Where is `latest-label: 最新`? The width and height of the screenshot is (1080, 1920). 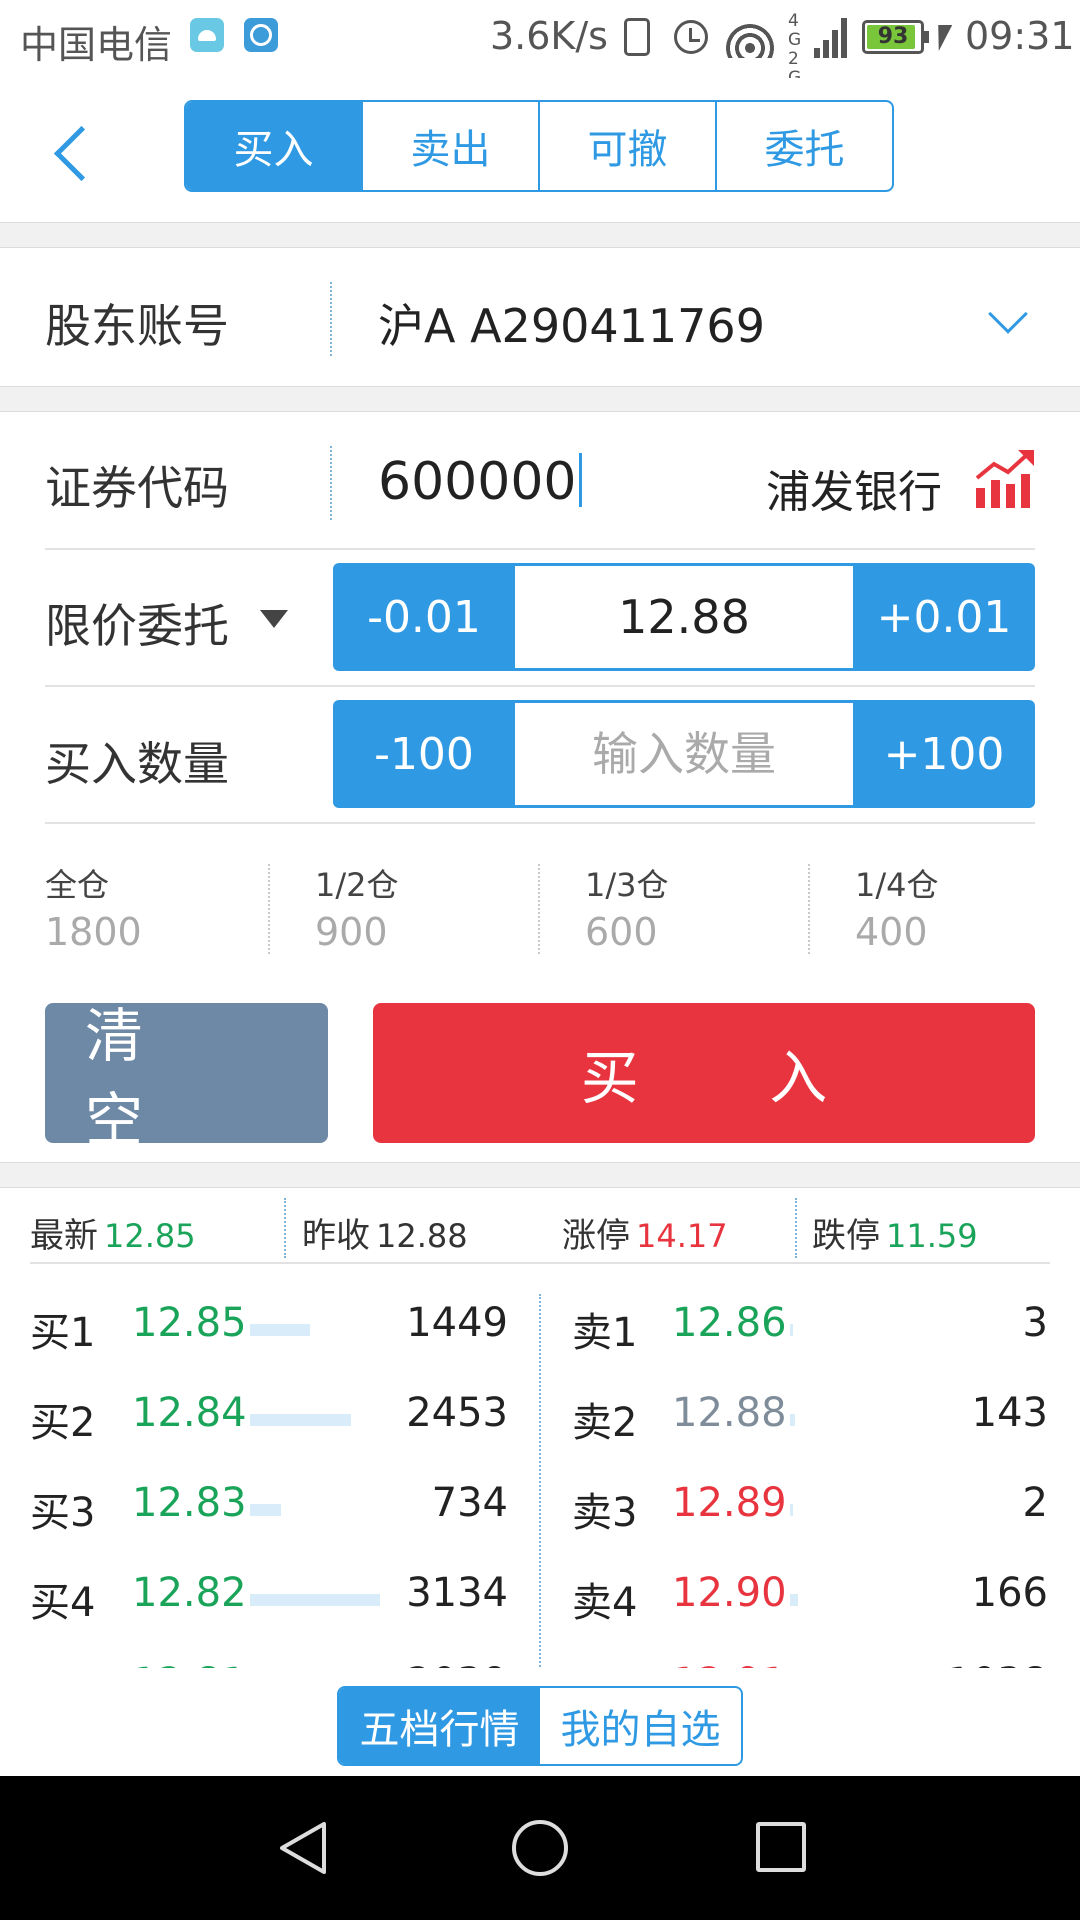 latest-label: 最新 is located at coordinates (64, 1236).